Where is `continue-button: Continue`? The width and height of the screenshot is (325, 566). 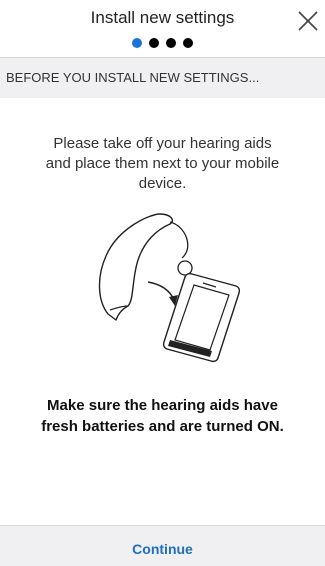
continue-button: Continue is located at coordinates (162, 546).